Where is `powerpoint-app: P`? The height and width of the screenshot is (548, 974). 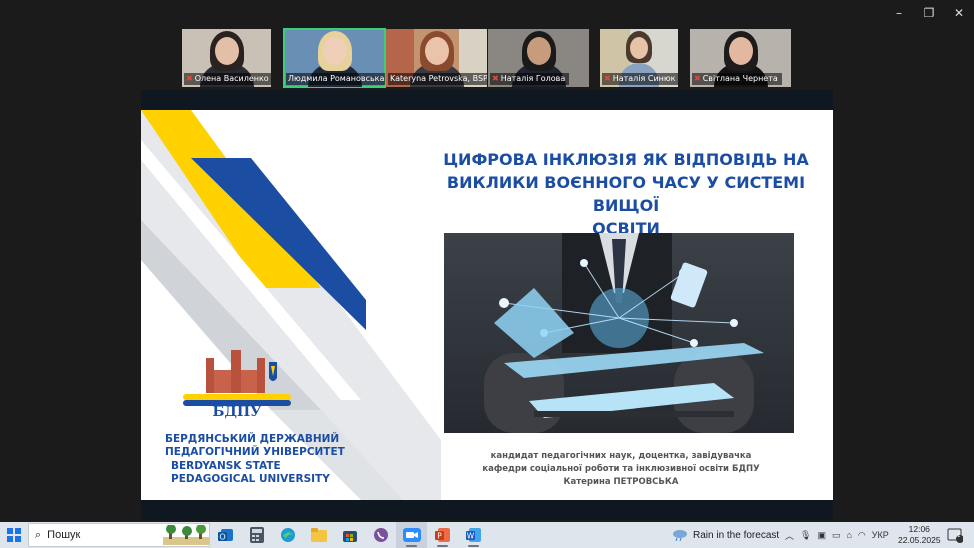
powerpoint-app: P is located at coordinates (442, 535).